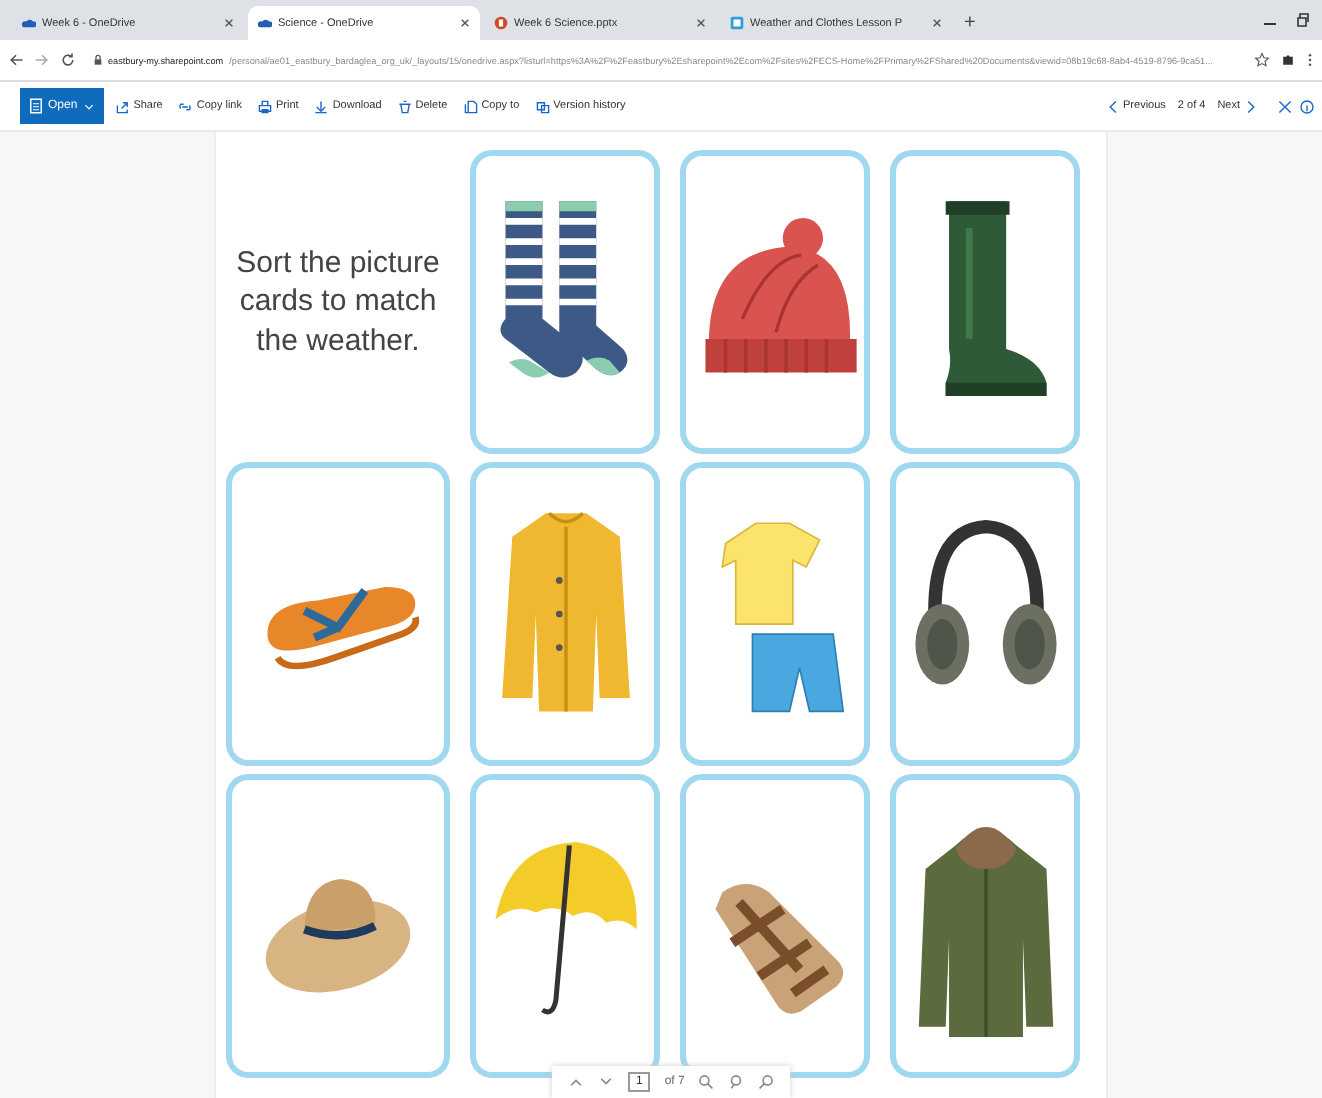 The width and height of the screenshot is (1322, 1098). What do you see at coordinates (470, 106) in the screenshot?
I see `copy-icon` at bounding box center [470, 106].